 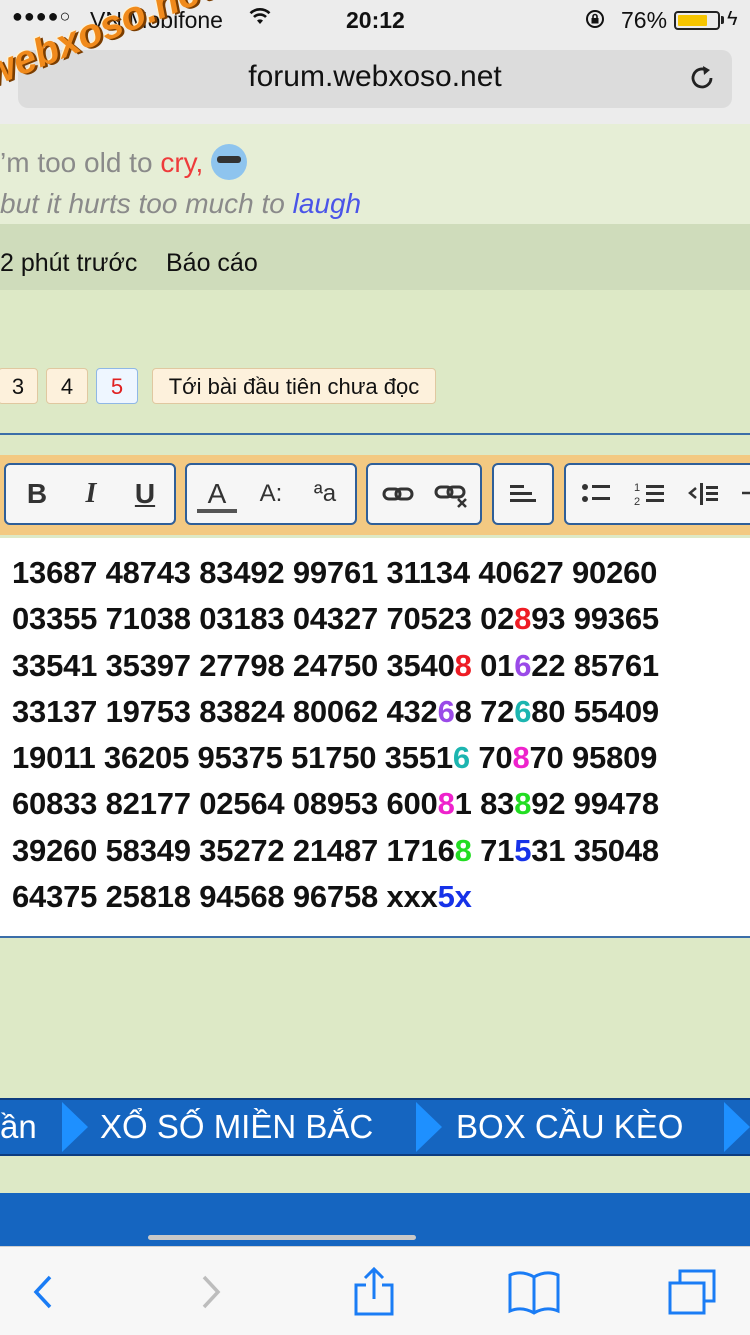 I want to click on outdent-icon, so click(x=704, y=494).